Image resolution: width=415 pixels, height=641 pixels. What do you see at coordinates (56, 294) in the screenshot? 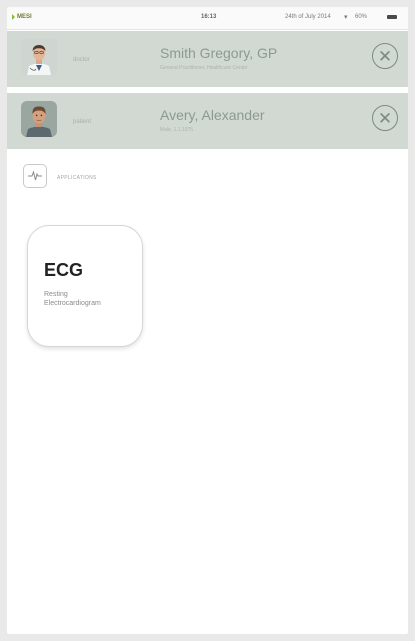
I see `ecg-tile-description-line1: Resting` at bounding box center [56, 294].